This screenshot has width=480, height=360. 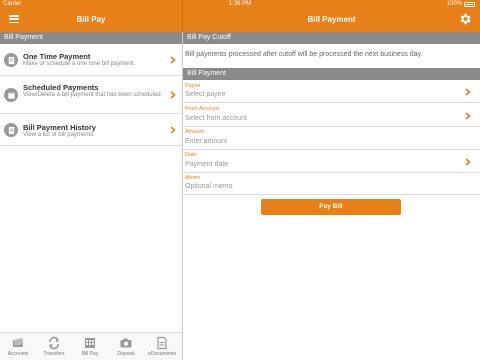 What do you see at coordinates (331, 91) in the screenshot?
I see `payee-field: Payee Select payee` at bounding box center [331, 91].